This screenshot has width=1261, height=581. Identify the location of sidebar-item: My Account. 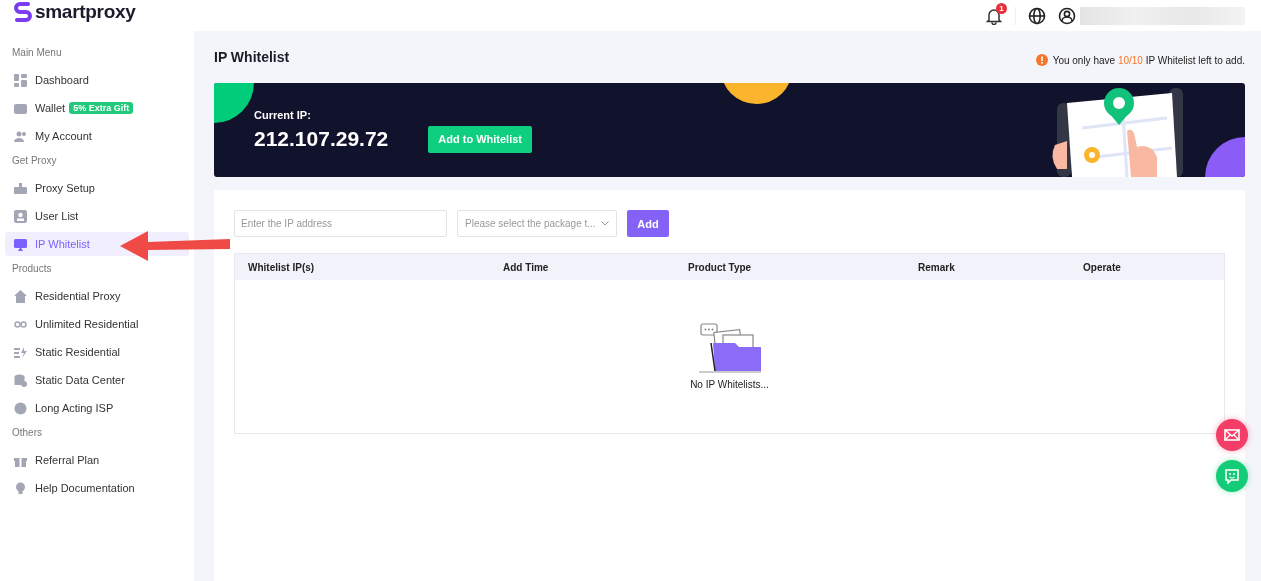
(97, 136).